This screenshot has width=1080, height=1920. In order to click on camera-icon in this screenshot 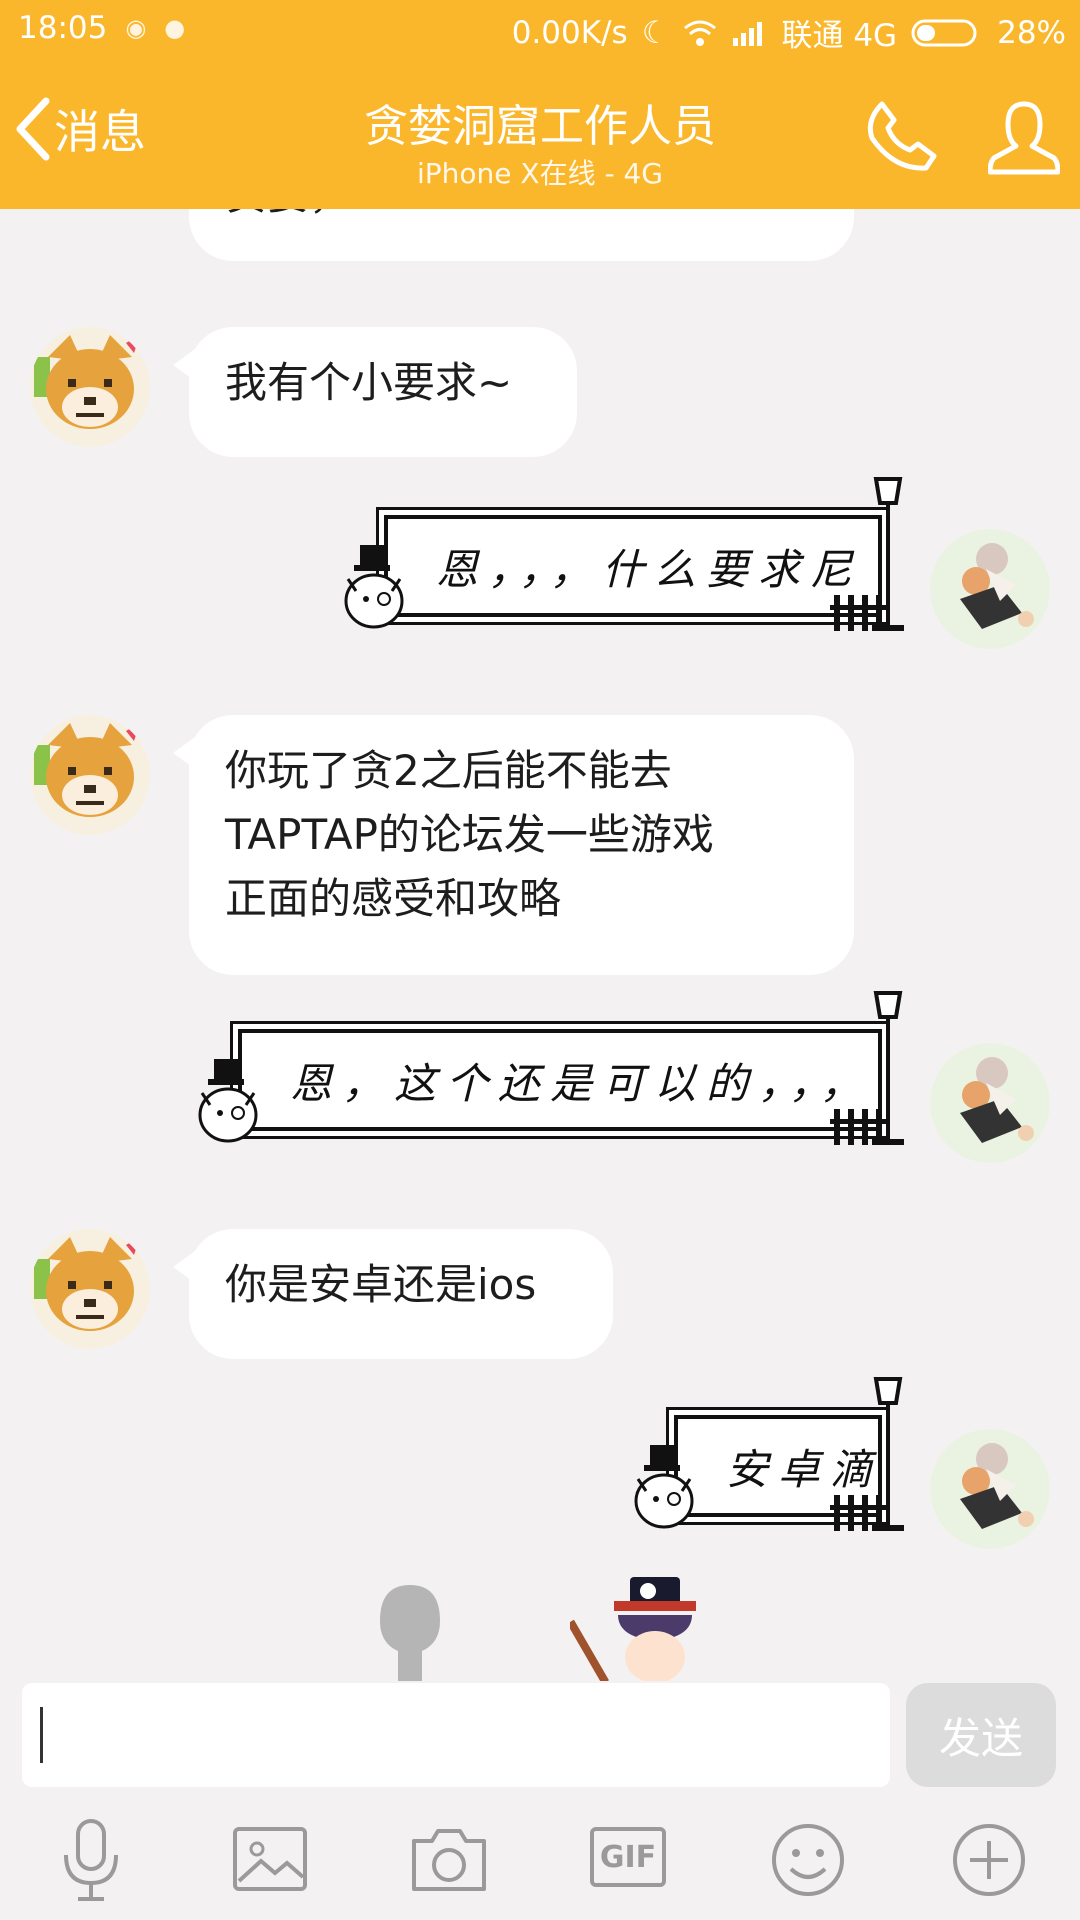, I will do `click(449, 1860)`.